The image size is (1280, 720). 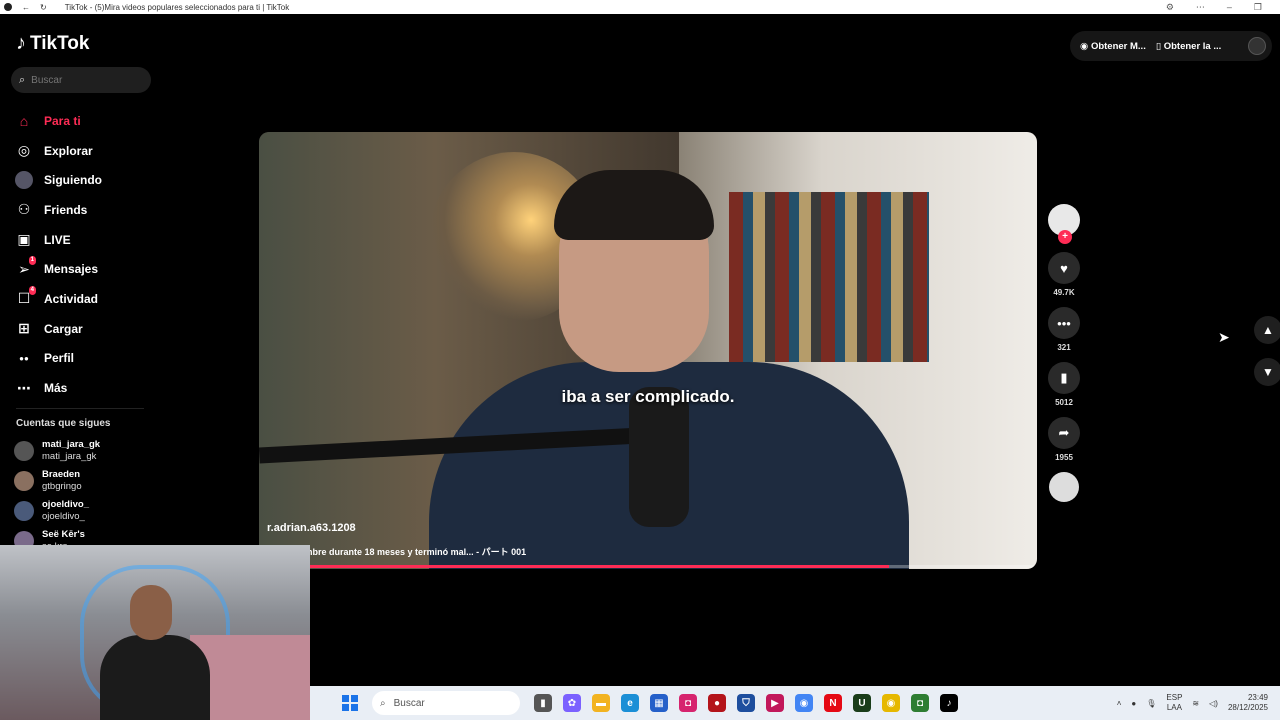 What do you see at coordinates (71, 269) in the screenshot?
I see `nav-label: Mensajes` at bounding box center [71, 269].